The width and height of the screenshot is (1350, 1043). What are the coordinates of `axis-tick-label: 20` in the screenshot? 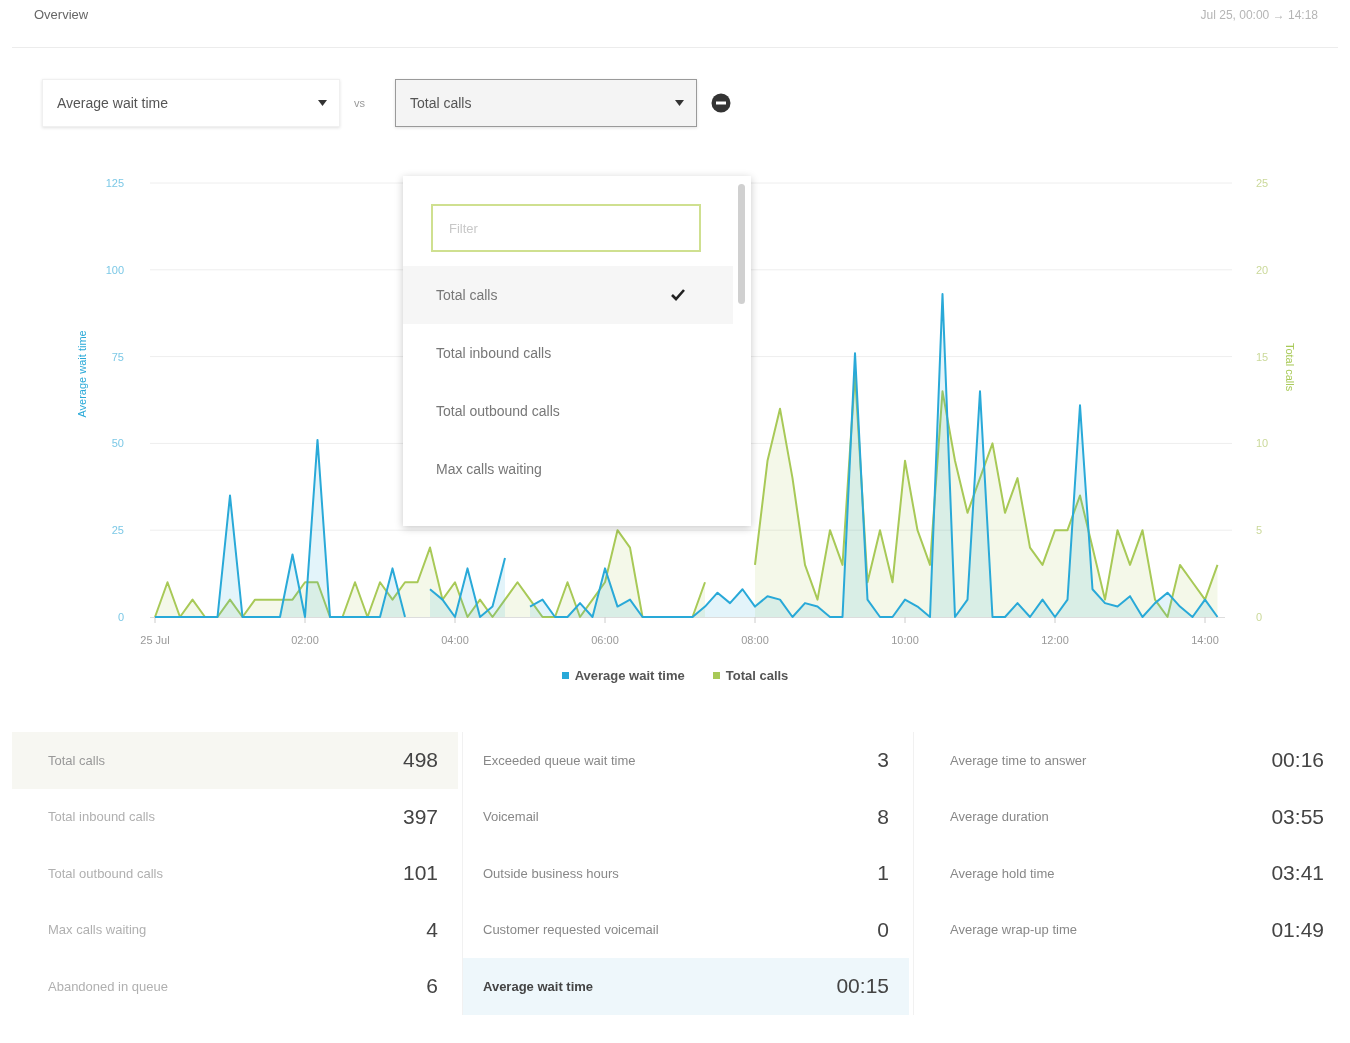 It's located at (1262, 269).